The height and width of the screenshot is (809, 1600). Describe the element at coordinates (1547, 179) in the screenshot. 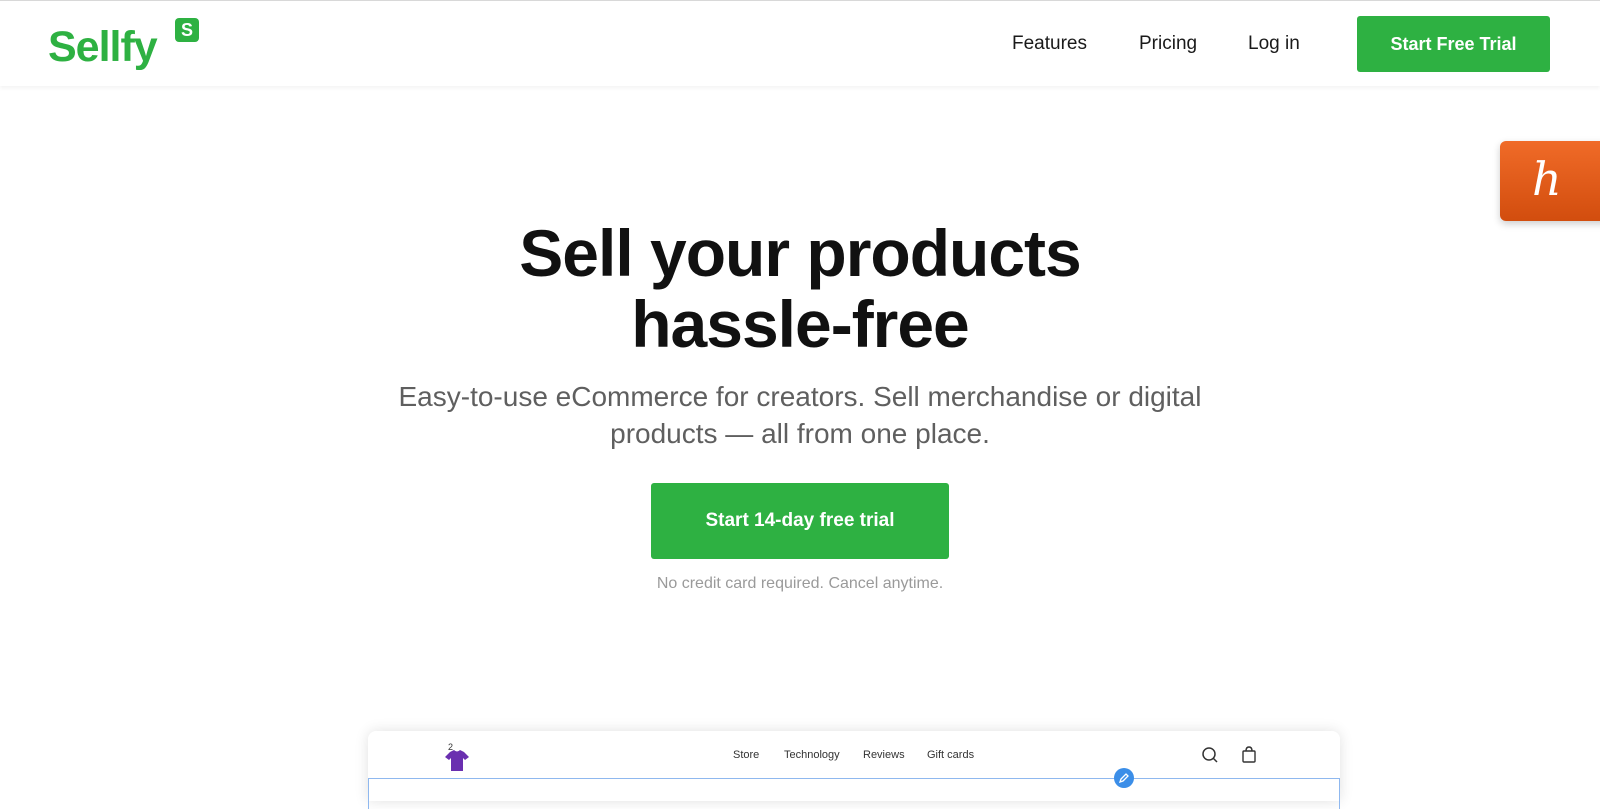

I see `honey-extension-icon: h` at that location.